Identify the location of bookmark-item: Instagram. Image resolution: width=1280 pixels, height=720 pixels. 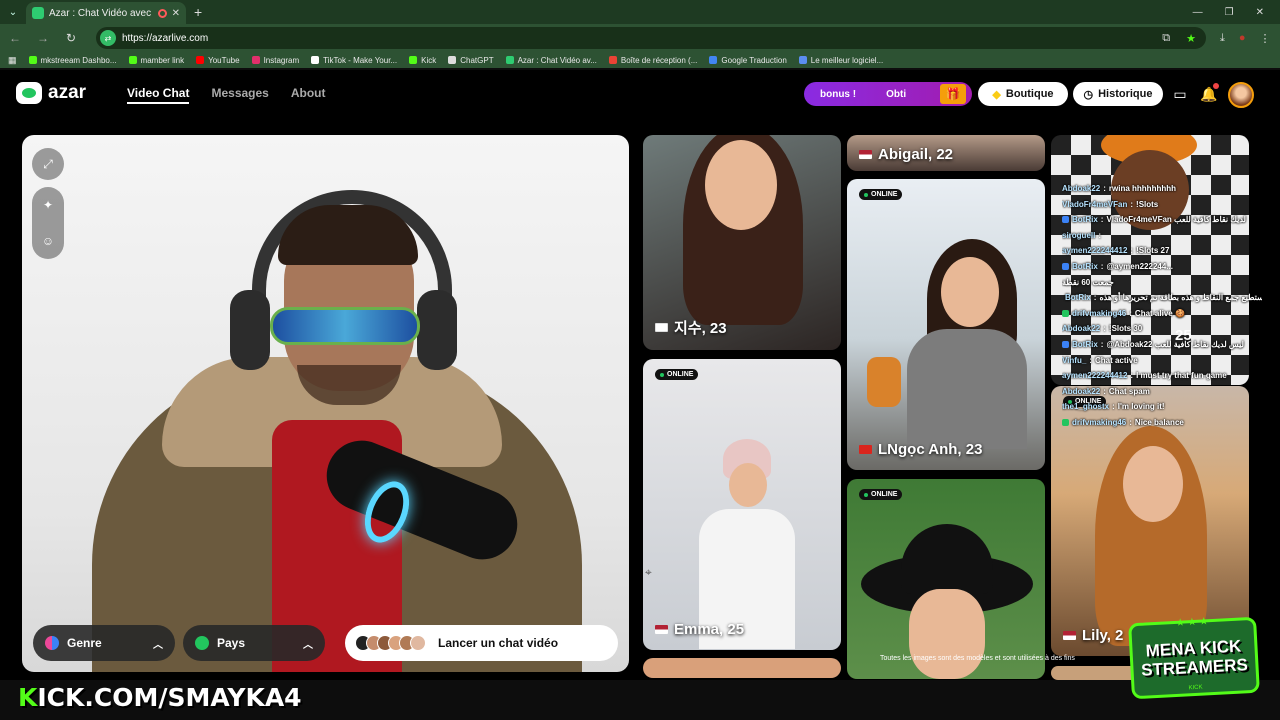
(275, 60).